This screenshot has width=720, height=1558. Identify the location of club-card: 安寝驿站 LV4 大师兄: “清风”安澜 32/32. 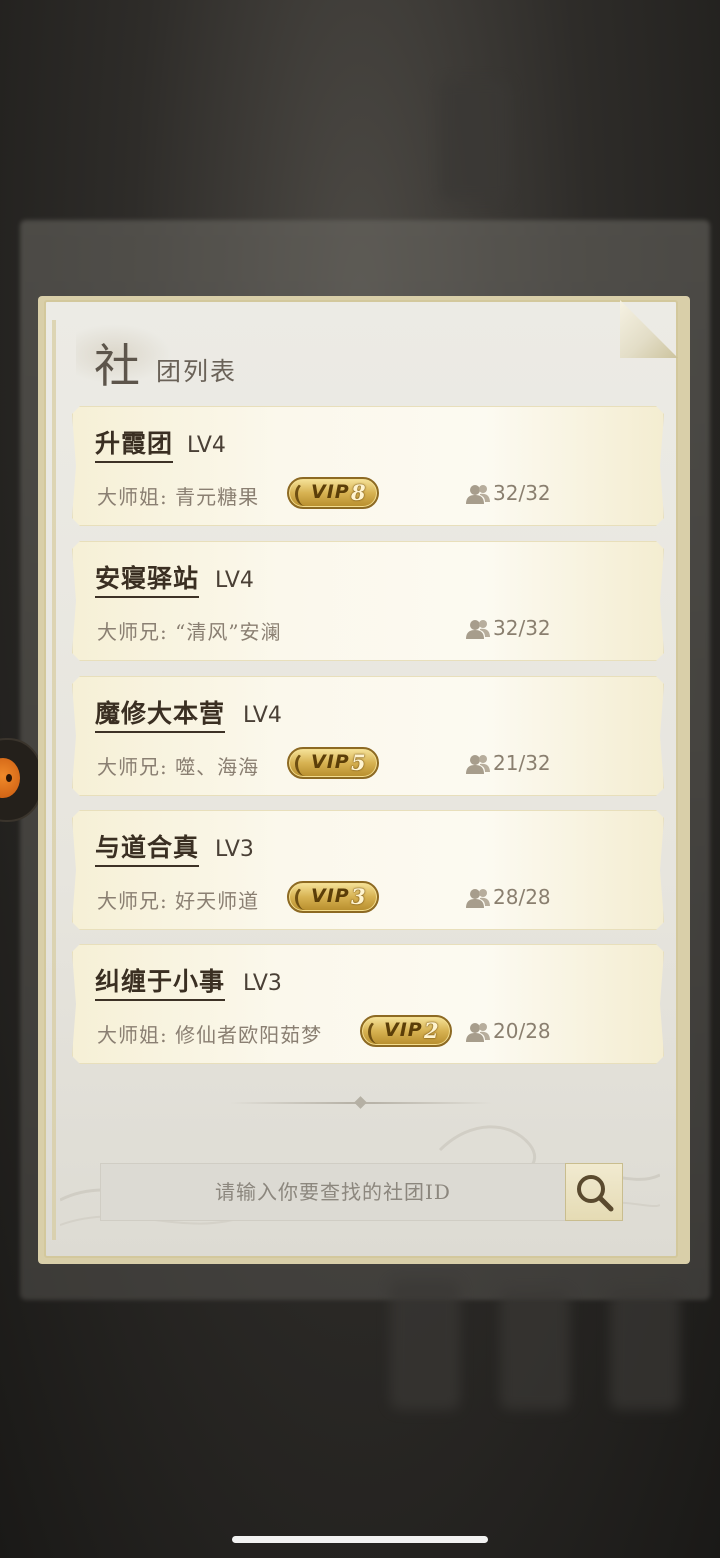
(368, 601).